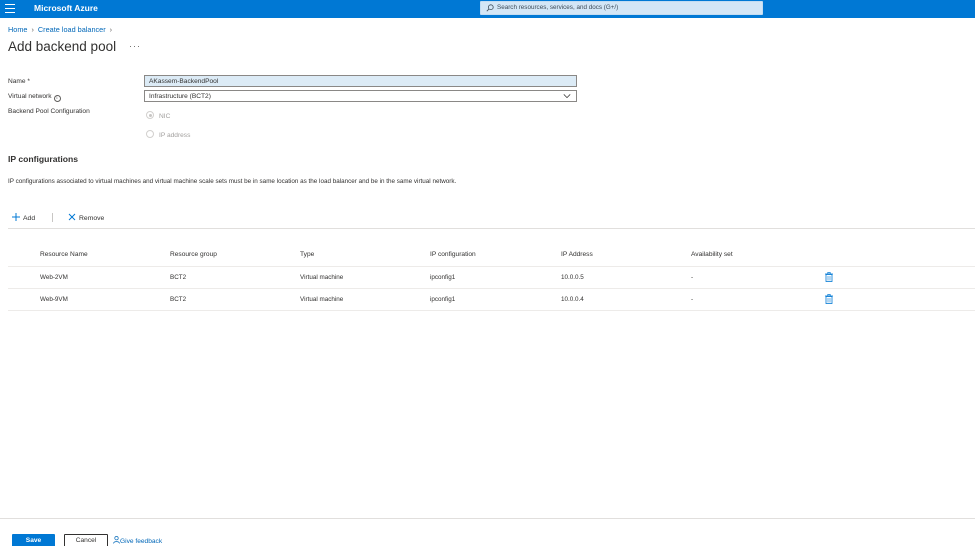 The height and width of the screenshot is (546, 975). Describe the element at coordinates (487, 518) in the screenshot. I see `footer-divider` at that location.